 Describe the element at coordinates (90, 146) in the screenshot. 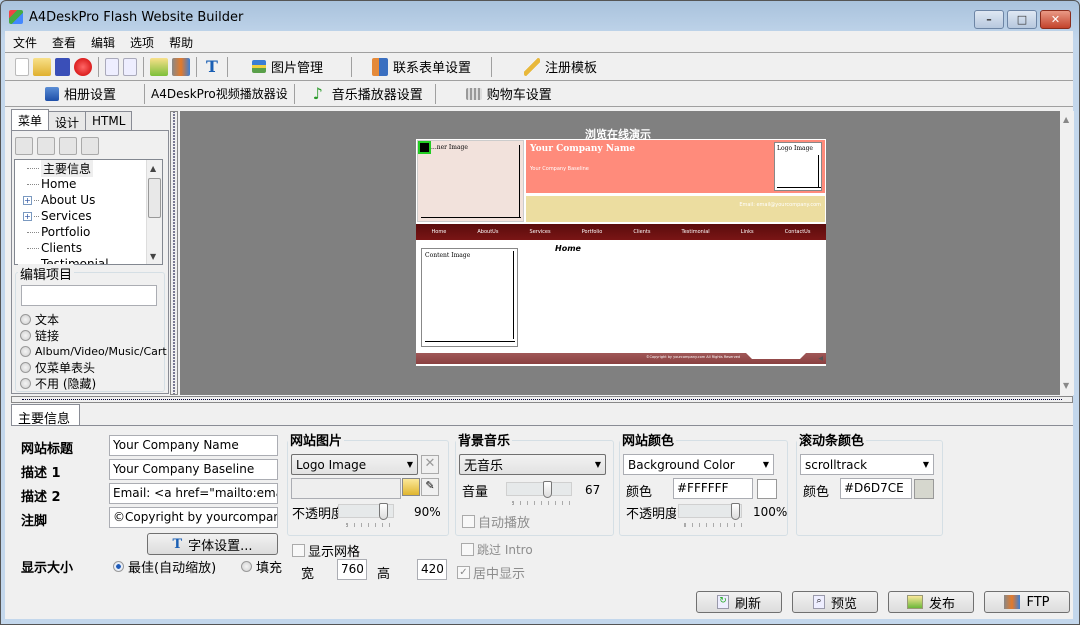

I see `move-down-icon` at that location.